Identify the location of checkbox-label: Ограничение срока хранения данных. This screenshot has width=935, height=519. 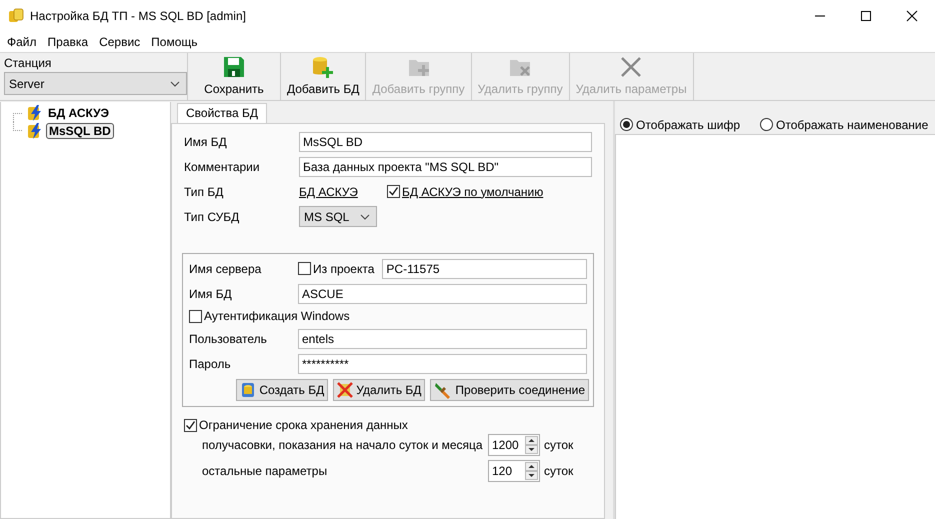
(303, 425).